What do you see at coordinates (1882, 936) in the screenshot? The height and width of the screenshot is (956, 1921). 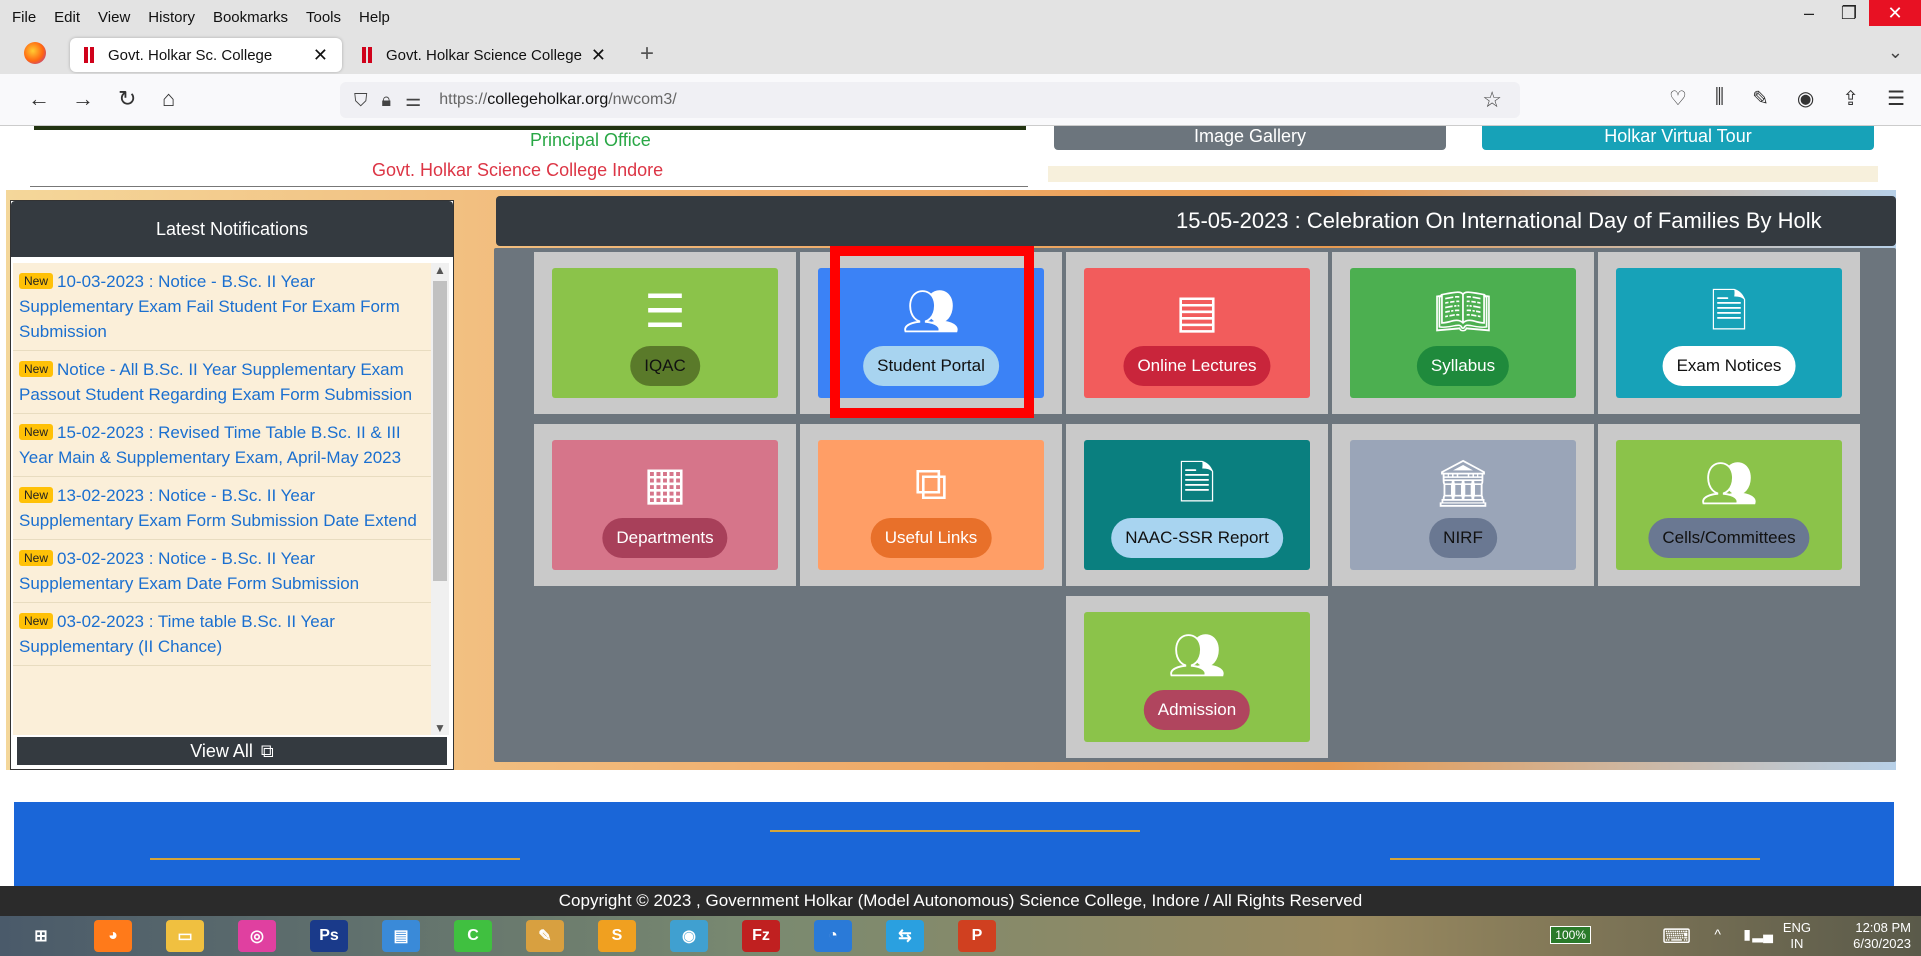 I see `system-clock: 12:08 PM 6/30/2023` at bounding box center [1882, 936].